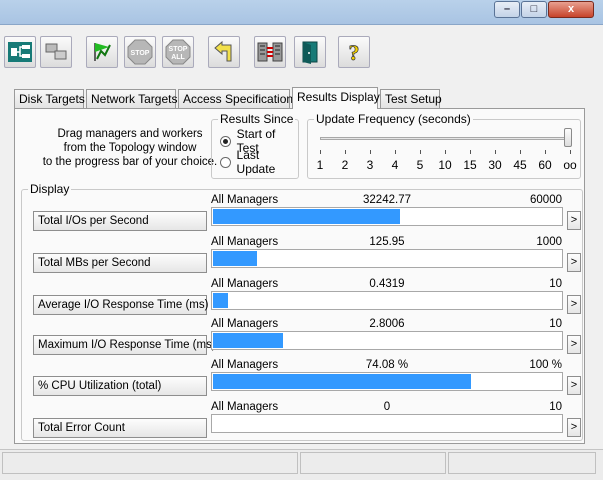  What do you see at coordinates (120, 221) in the screenshot?
I see `row-metric-button: Total I/Os per Second` at bounding box center [120, 221].